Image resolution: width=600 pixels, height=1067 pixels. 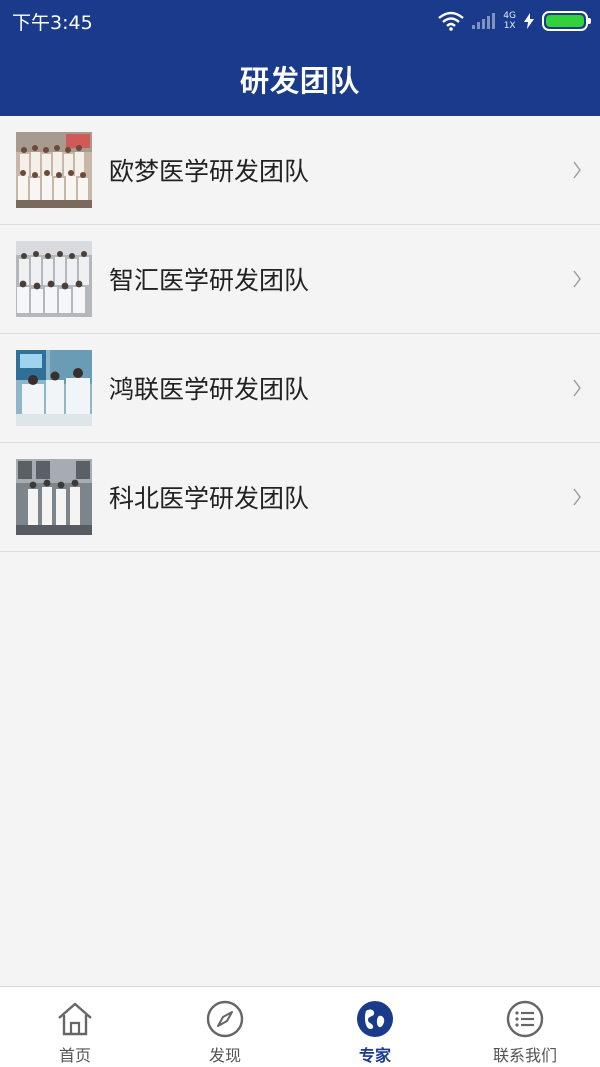 I want to click on team-list-item: 科北医学研发团队, so click(x=300, y=497).